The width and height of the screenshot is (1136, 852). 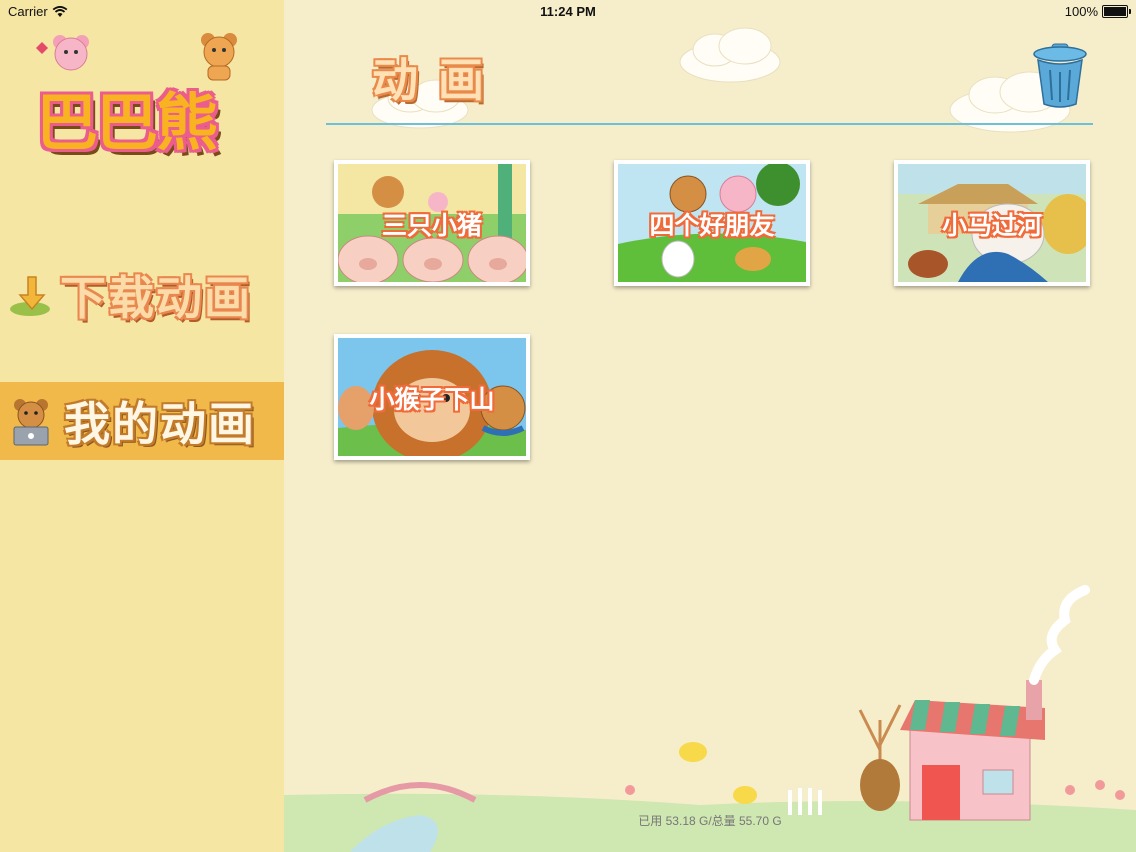 I want to click on app-logo: 巴巴熊, so click(x=142, y=95).